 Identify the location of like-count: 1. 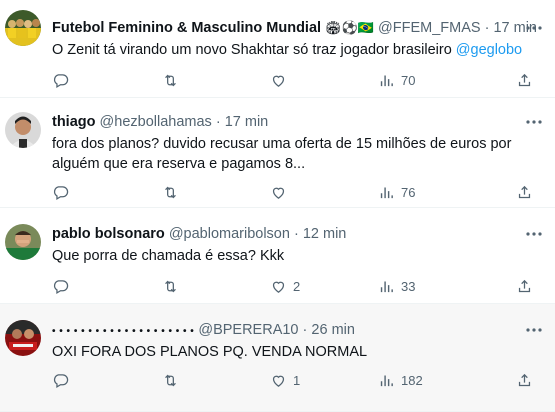
(297, 380).